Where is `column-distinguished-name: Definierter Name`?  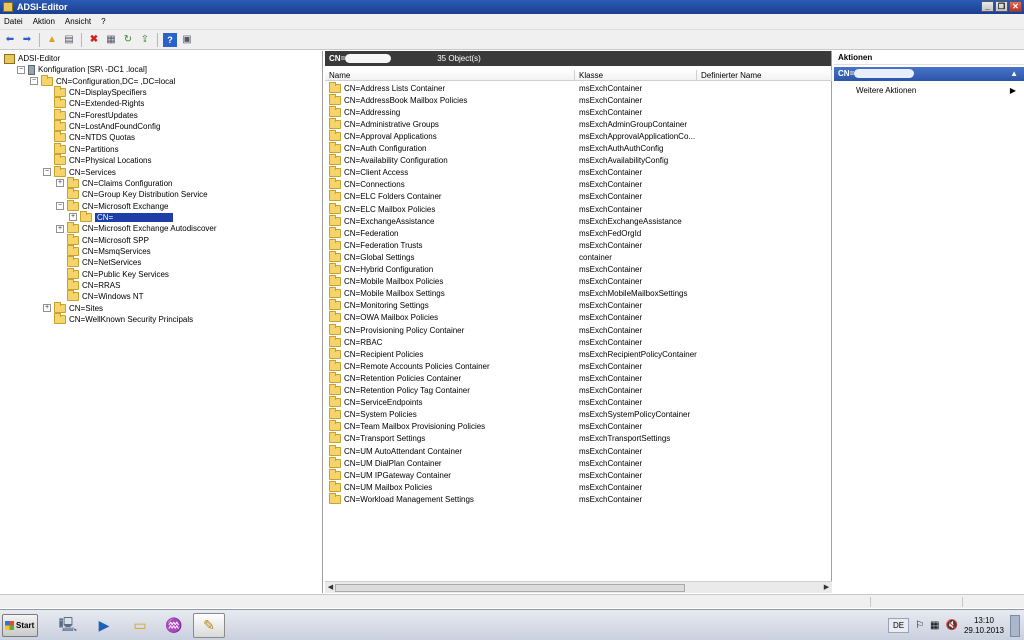
column-distinguished-name: Definierter Name is located at coordinates (764, 75).